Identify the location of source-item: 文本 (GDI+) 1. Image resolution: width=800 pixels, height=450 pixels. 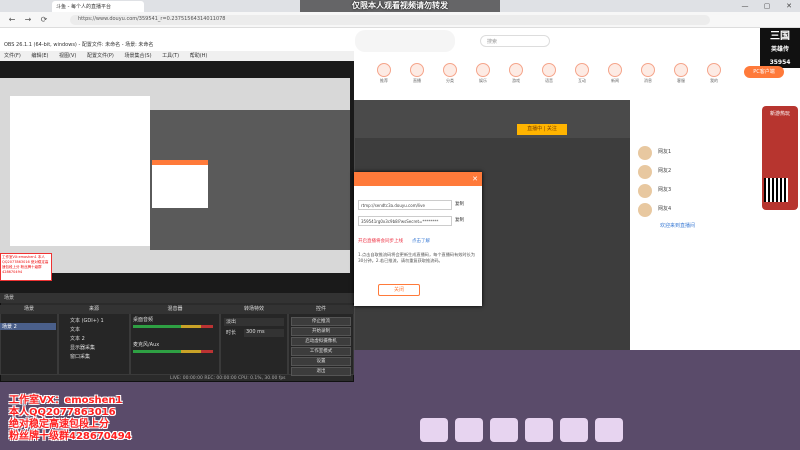
(92, 321).